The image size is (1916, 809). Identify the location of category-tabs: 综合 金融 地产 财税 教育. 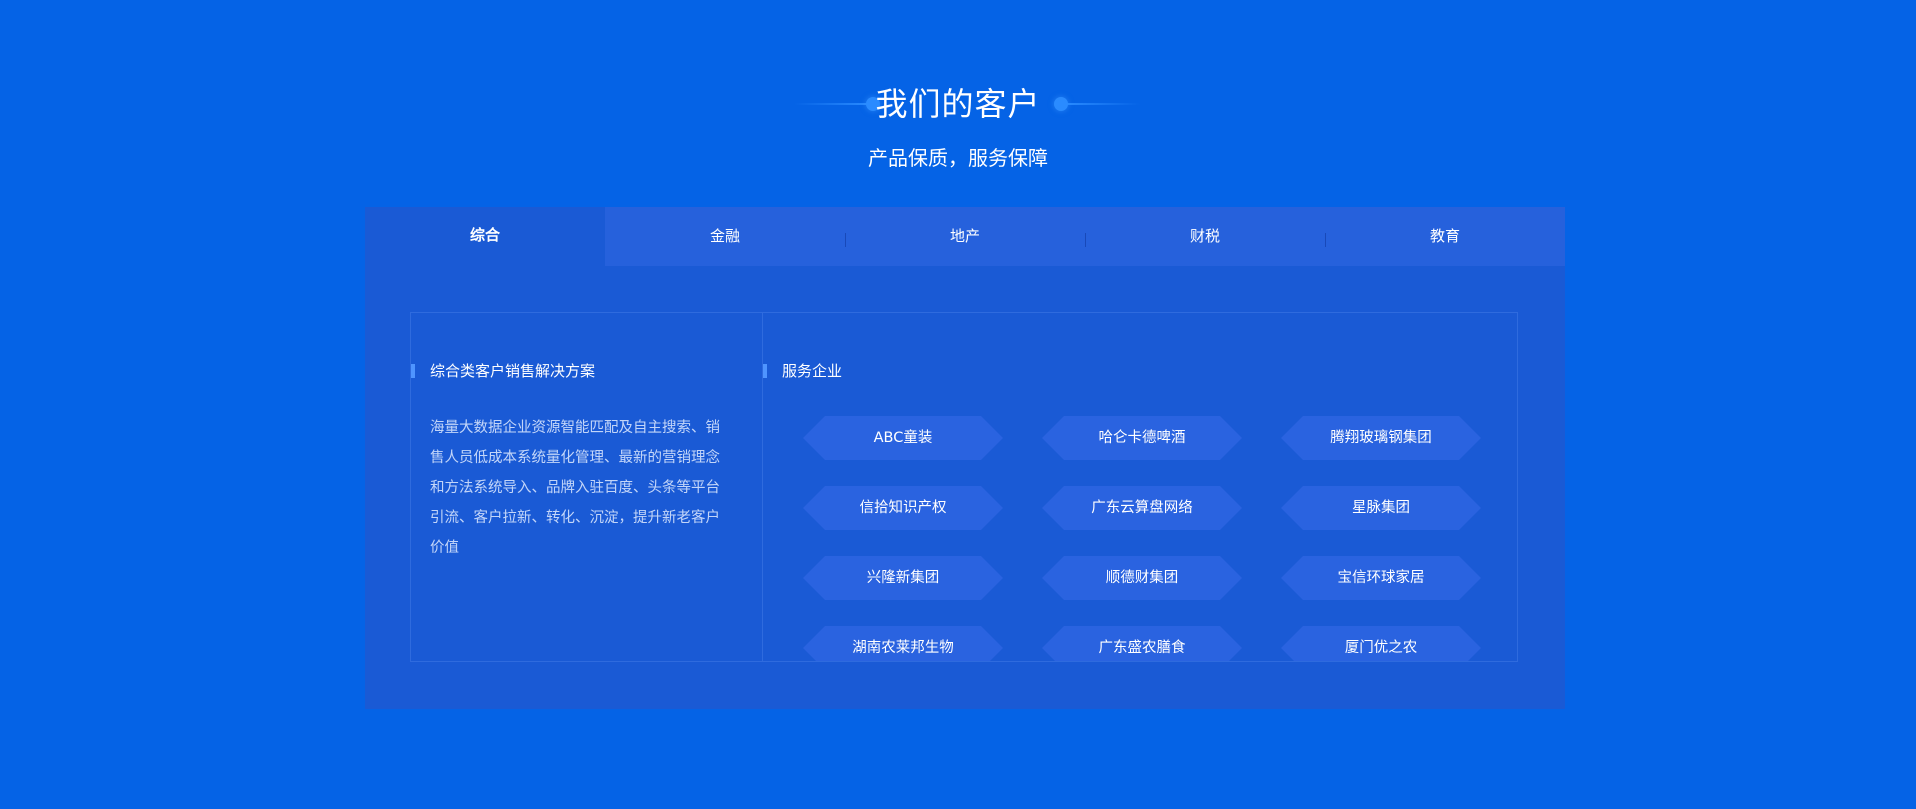
(965, 236).